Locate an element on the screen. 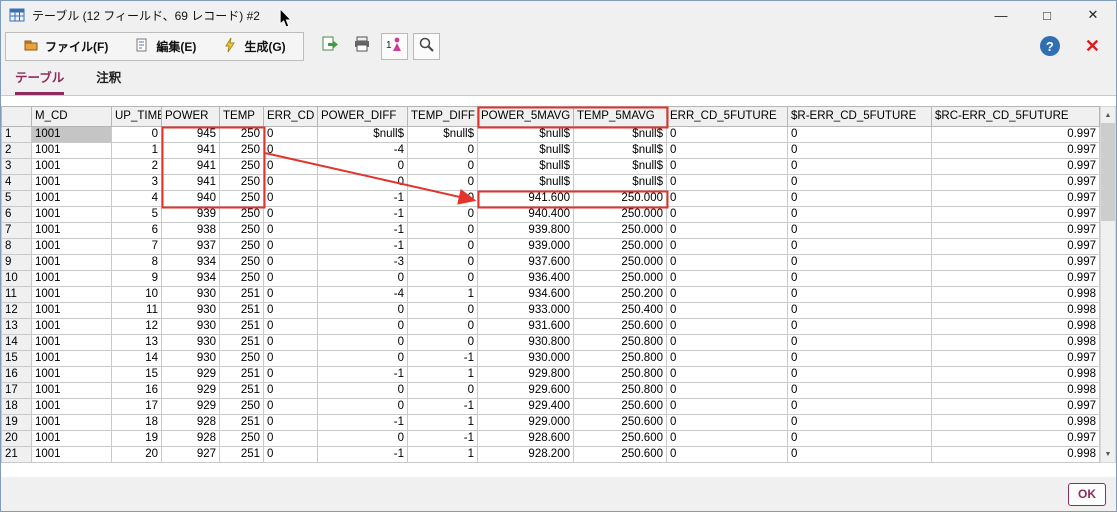  table-cell: 929 is located at coordinates (190, 374).